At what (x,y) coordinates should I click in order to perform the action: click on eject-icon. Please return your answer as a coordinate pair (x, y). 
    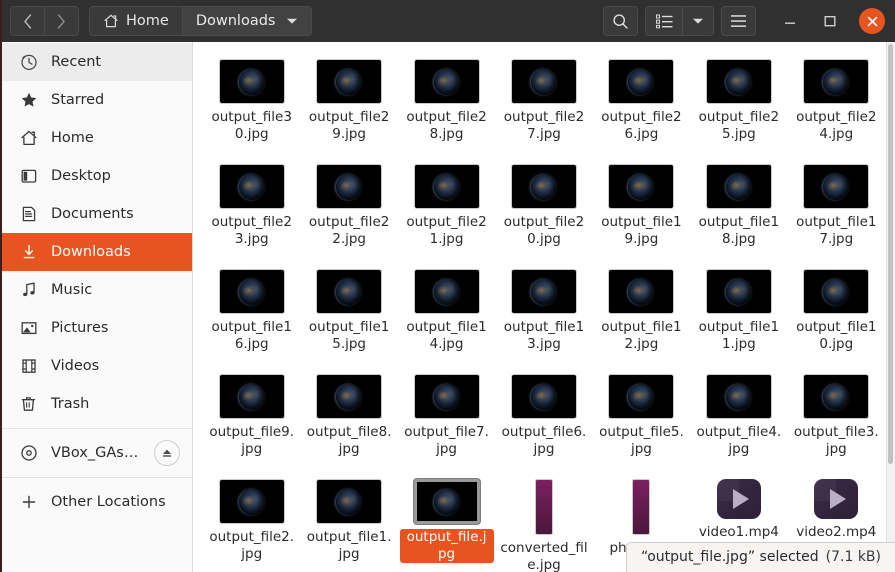
    Looking at the image, I should click on (167, 453).